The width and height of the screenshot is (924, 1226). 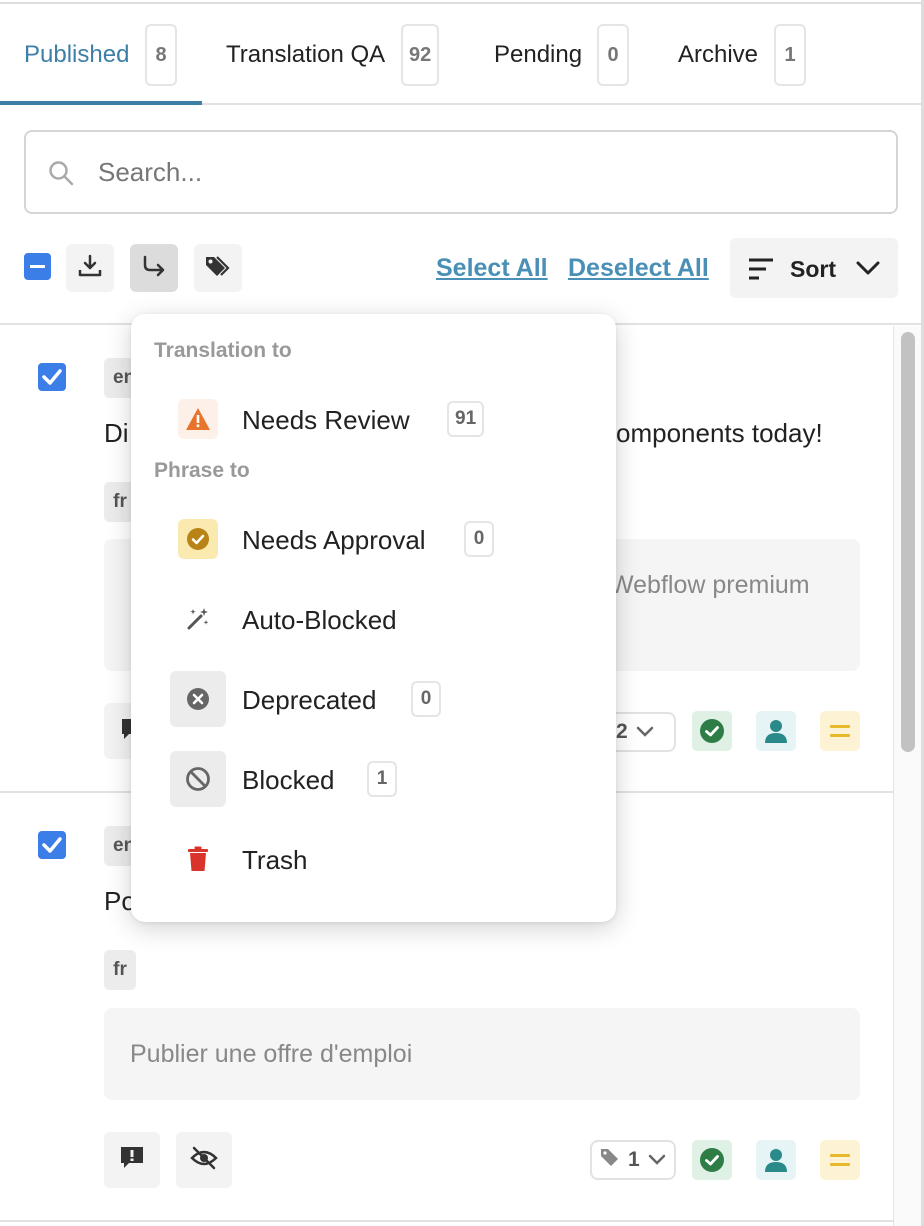 What do you see at coordinates (908, 542) in the screenshot?
I see `scrollbar-thumb` at bounding box center [908, 542].